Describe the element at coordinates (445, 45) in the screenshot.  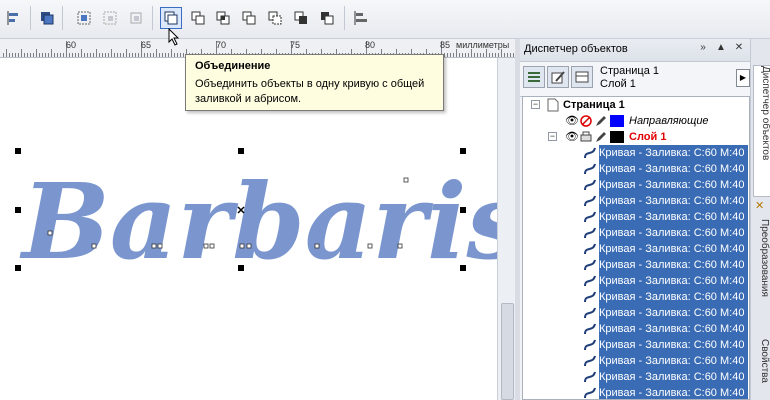
I see `ruler-label: 85` at that location.